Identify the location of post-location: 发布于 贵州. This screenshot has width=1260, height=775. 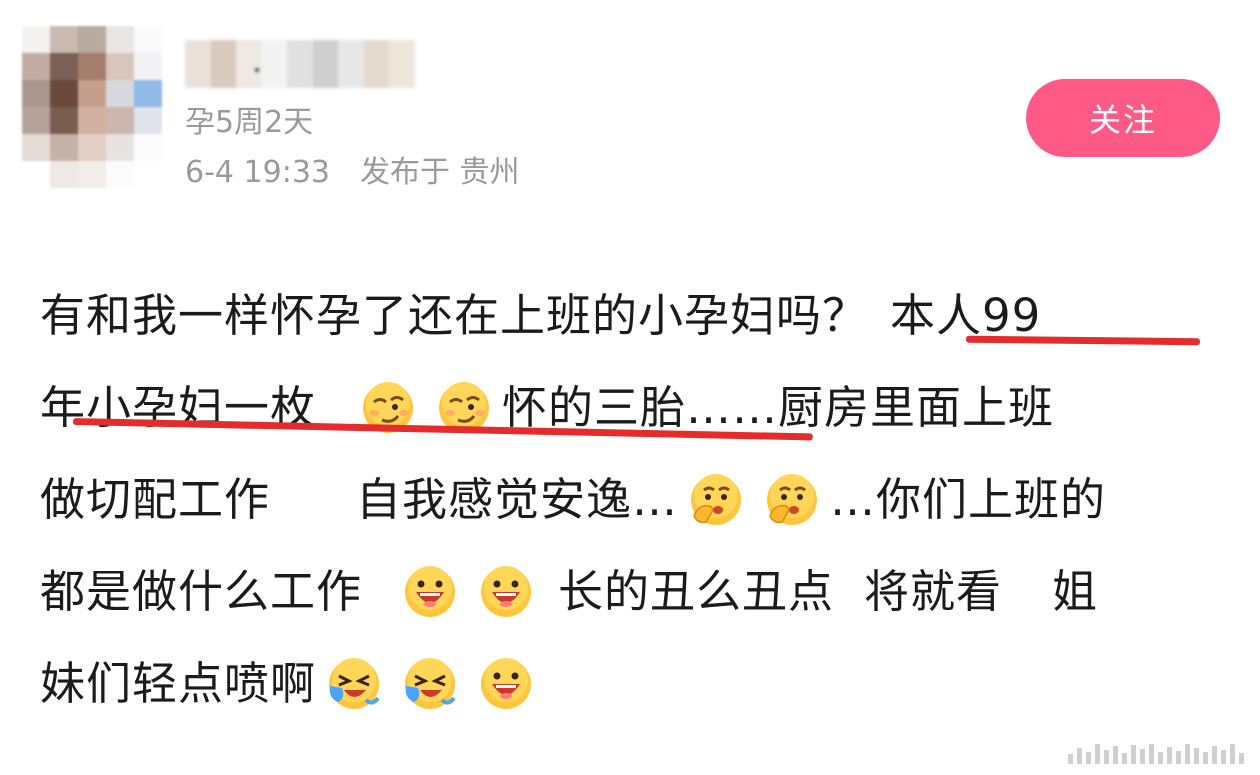
(440, 172).